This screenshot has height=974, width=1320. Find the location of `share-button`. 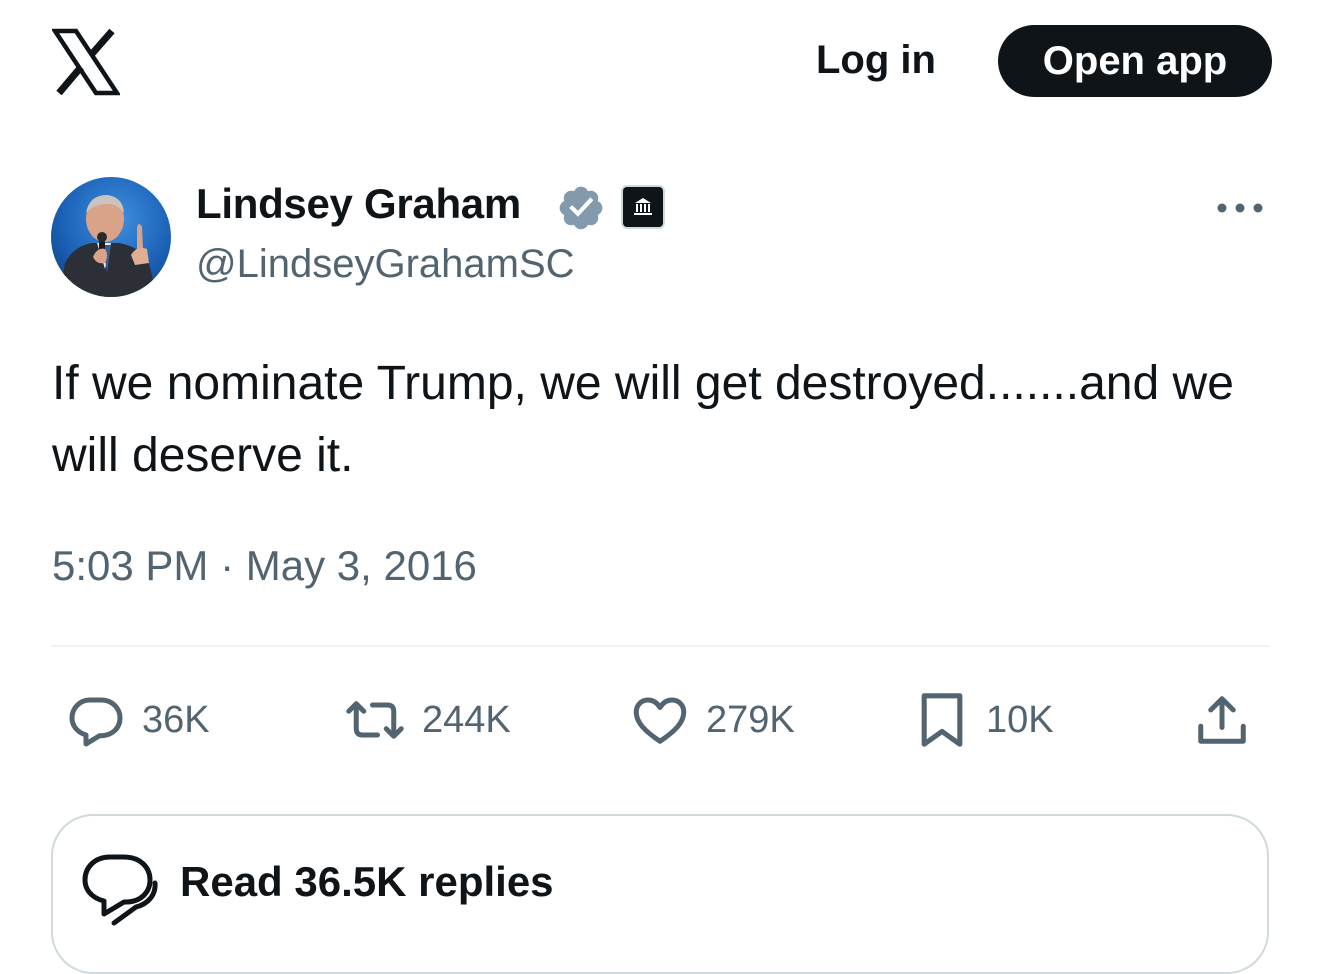

share-button is located at coordinates (1222, 720).